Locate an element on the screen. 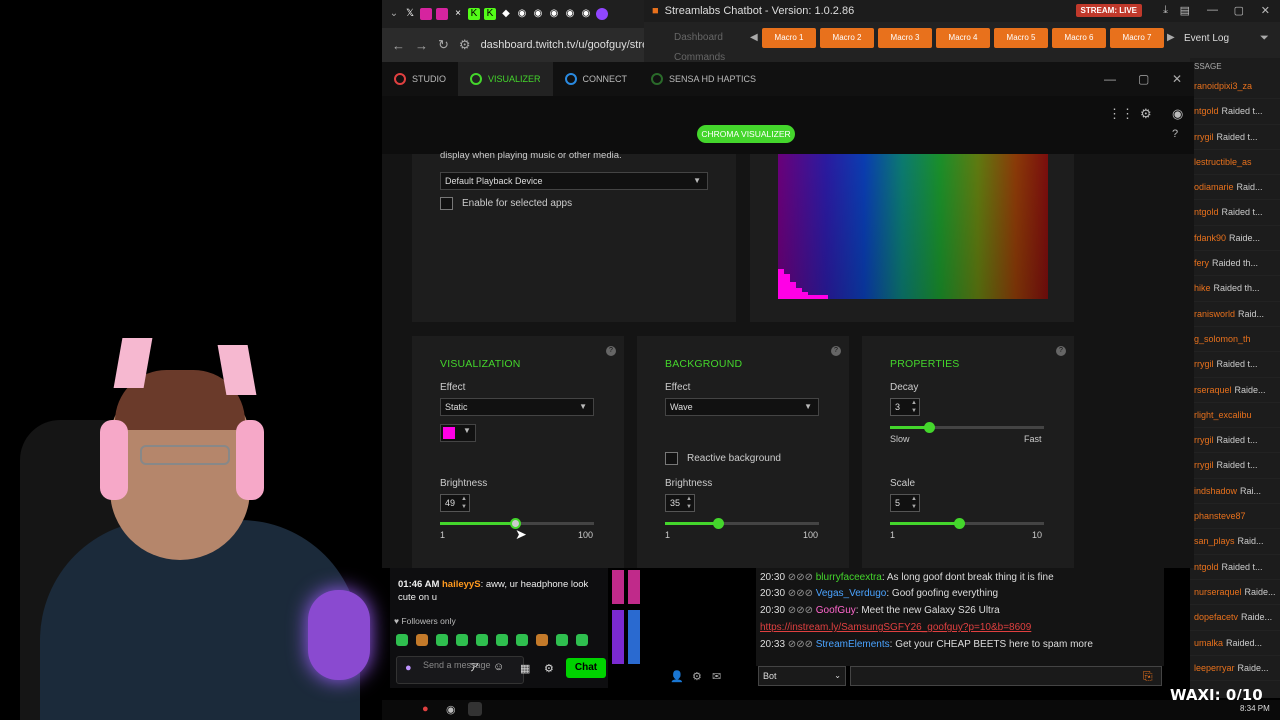 This screenshot has height=720, width=1280. macro-2-button: Macro 2 is located at coordinates (847, 38).